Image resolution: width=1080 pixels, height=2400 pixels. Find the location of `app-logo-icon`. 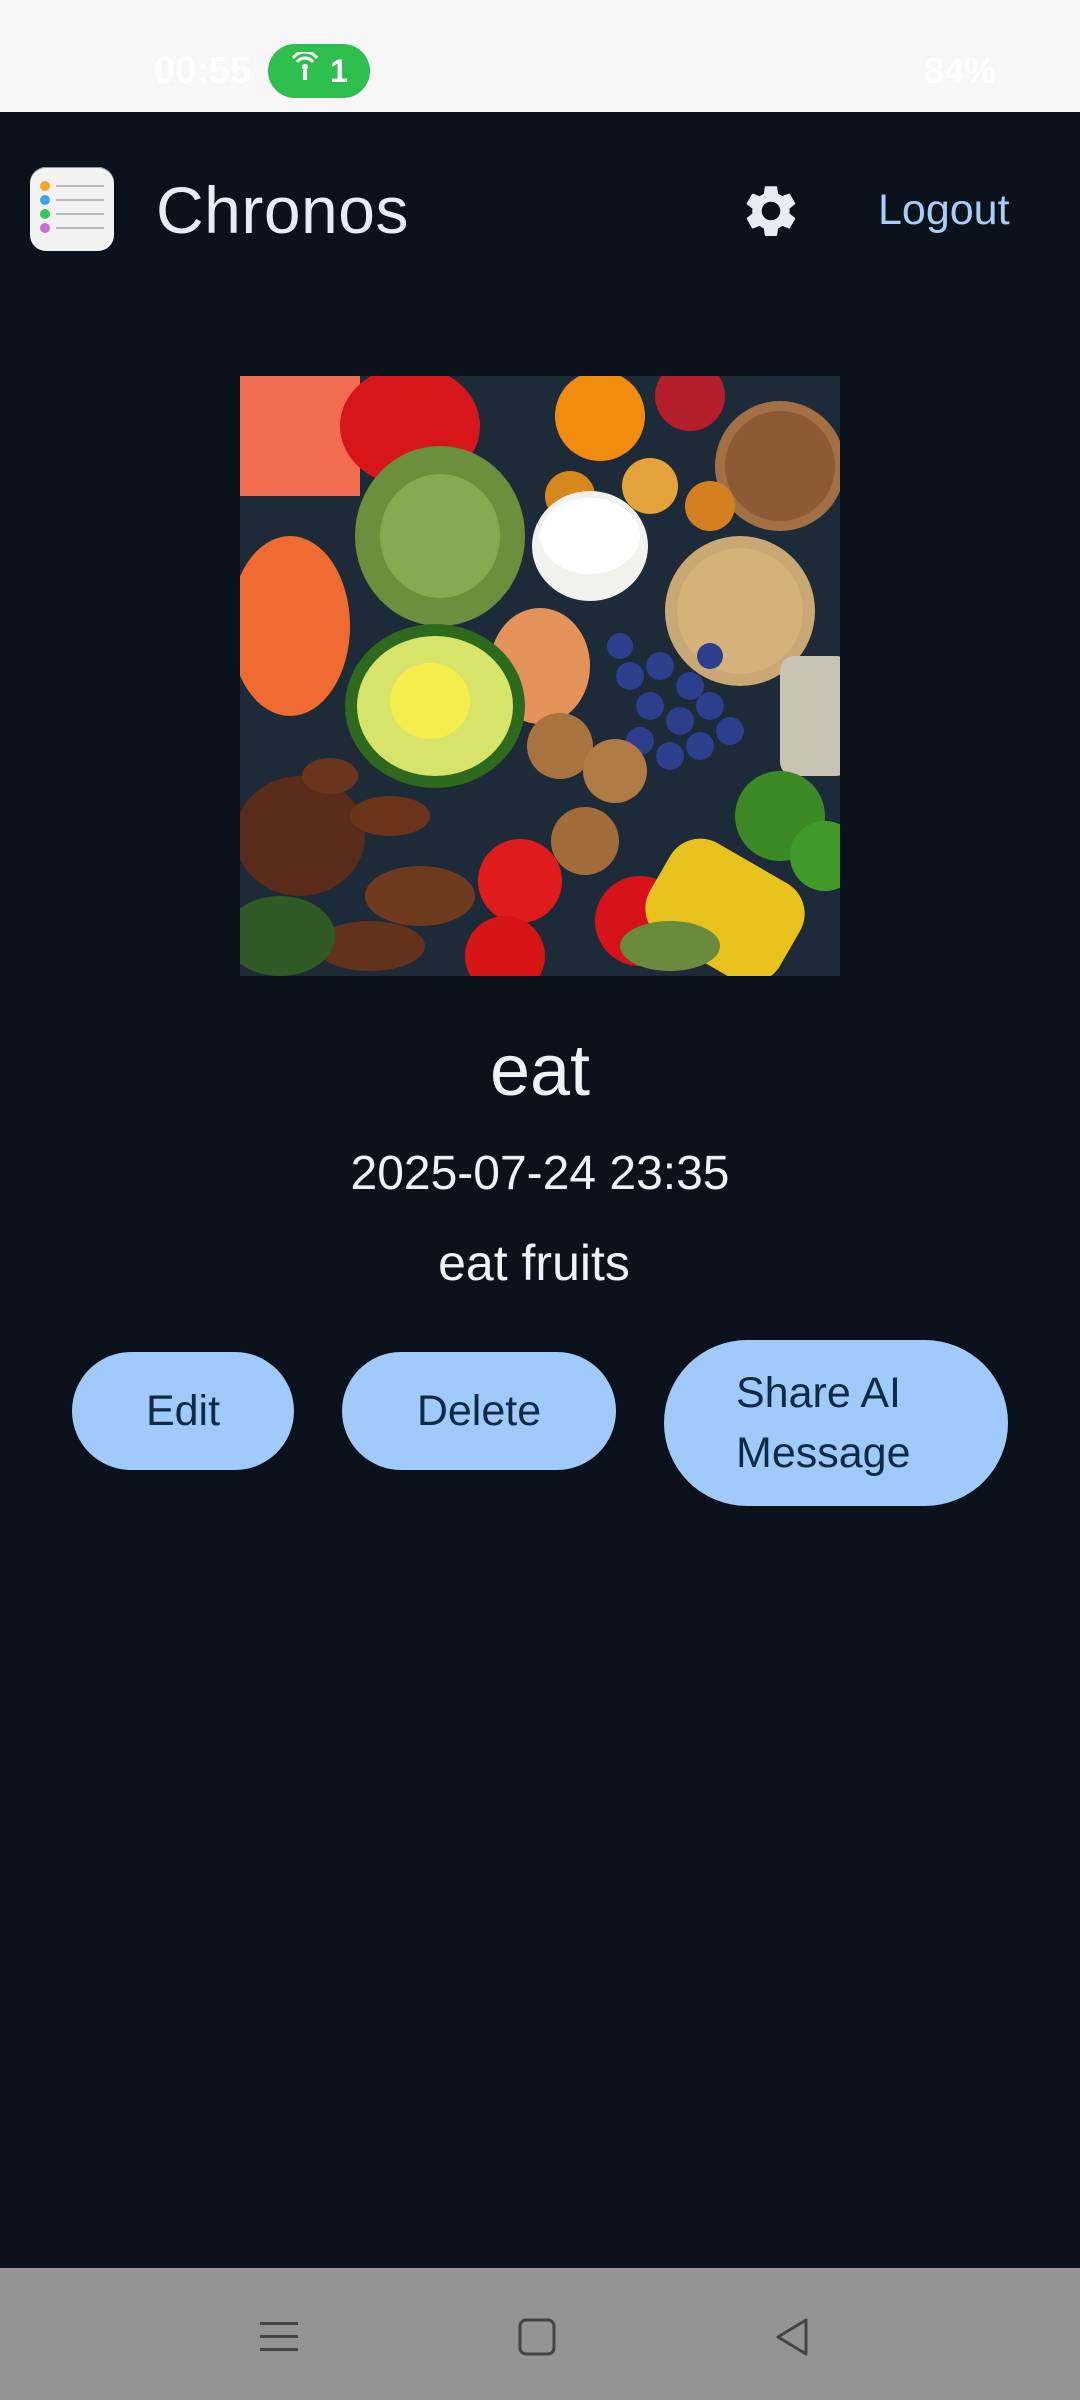

app-logo-icon is located at coordinates (72, 209).